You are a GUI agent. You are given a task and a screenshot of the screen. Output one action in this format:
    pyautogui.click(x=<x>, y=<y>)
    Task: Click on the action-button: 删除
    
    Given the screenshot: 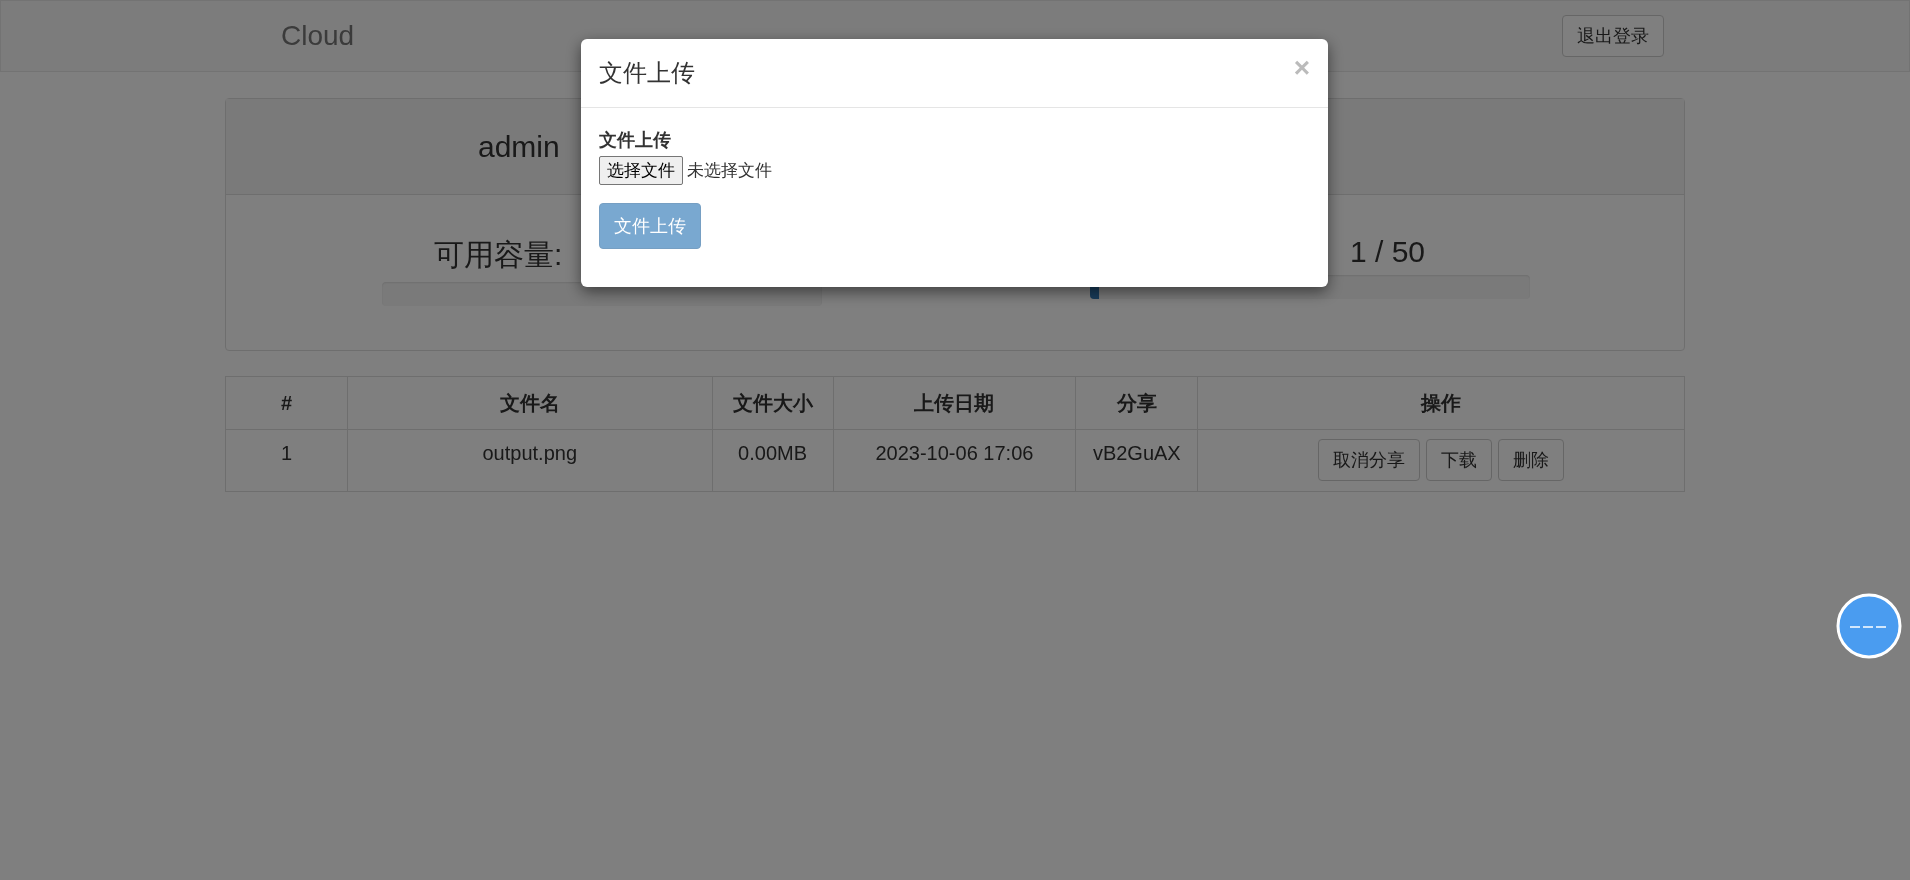 What is the action you would take?
    pyautogui.click(x=1531, y=460)
    